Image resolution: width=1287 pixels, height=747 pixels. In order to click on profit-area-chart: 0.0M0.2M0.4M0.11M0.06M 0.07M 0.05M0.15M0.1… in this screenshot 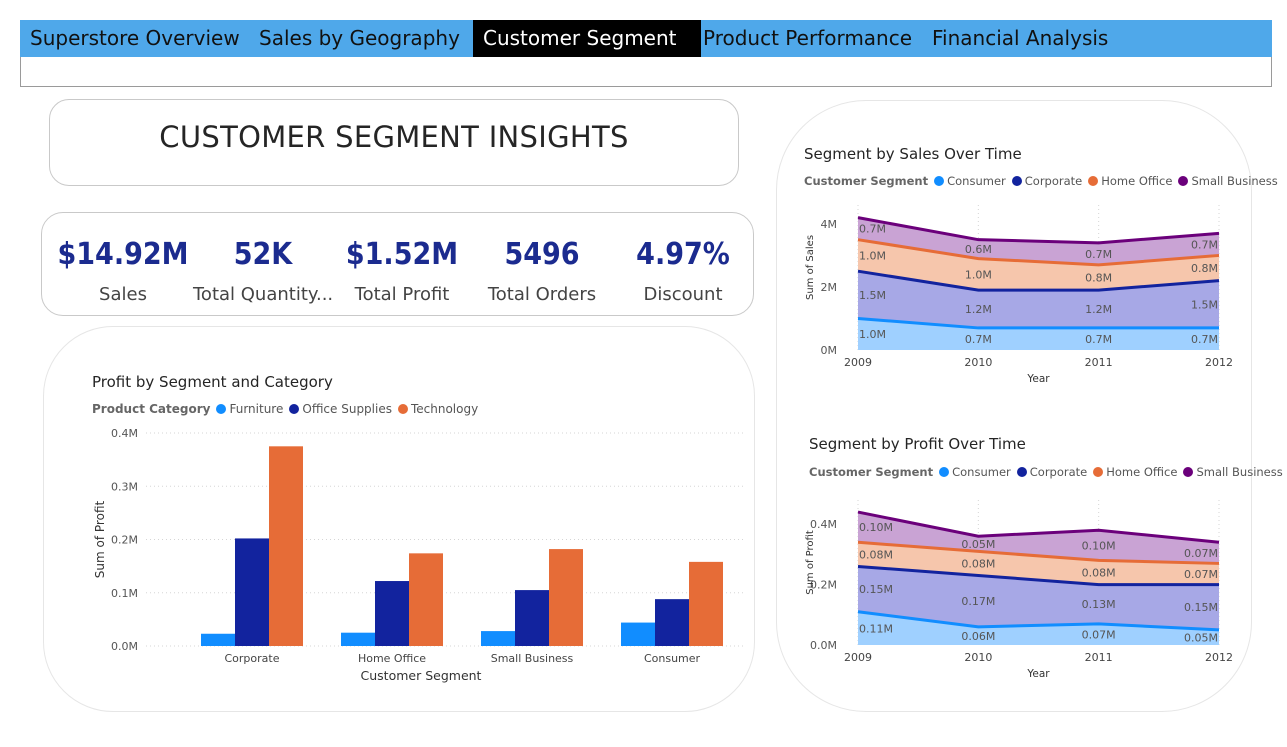, I will do `click(1020, 587)`.